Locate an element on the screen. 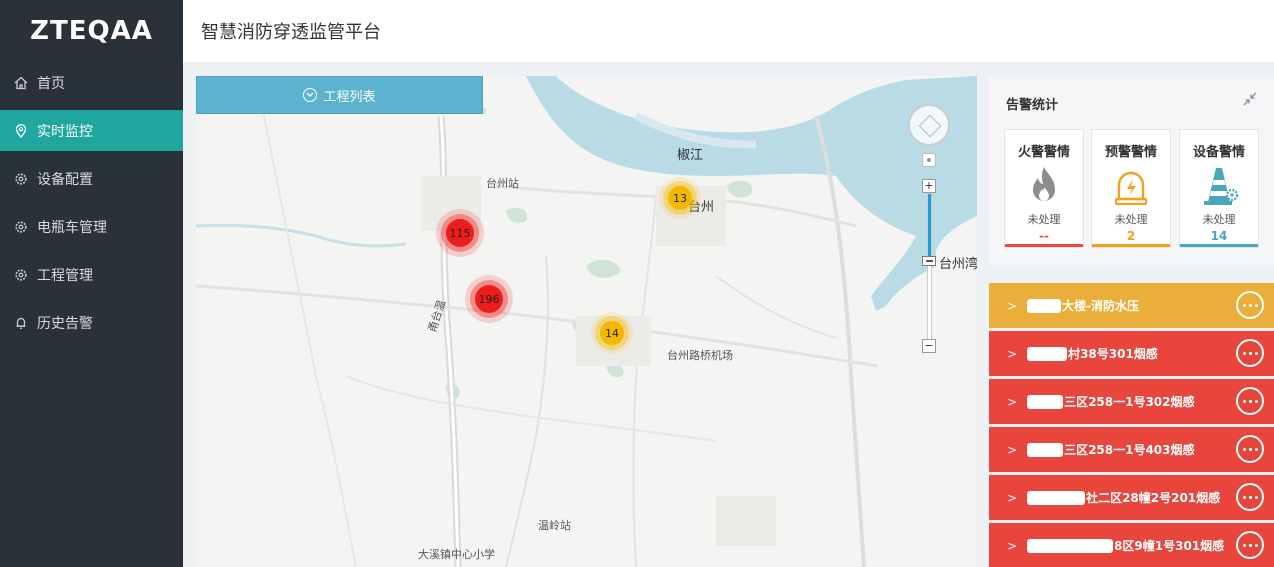 Image resolution: width=1274 pixels, height=567 pixels. map-label-airport: 台州路桥机场 is located at coordinates (700, 355).